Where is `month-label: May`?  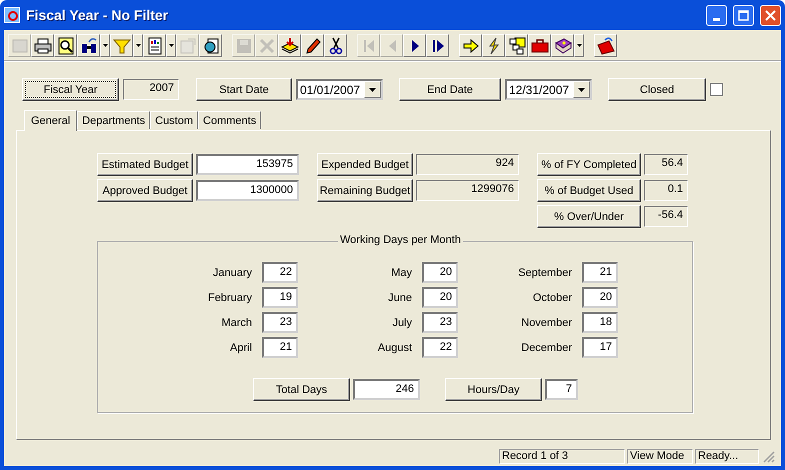
month-label: May is located at coordinates (401, 272).